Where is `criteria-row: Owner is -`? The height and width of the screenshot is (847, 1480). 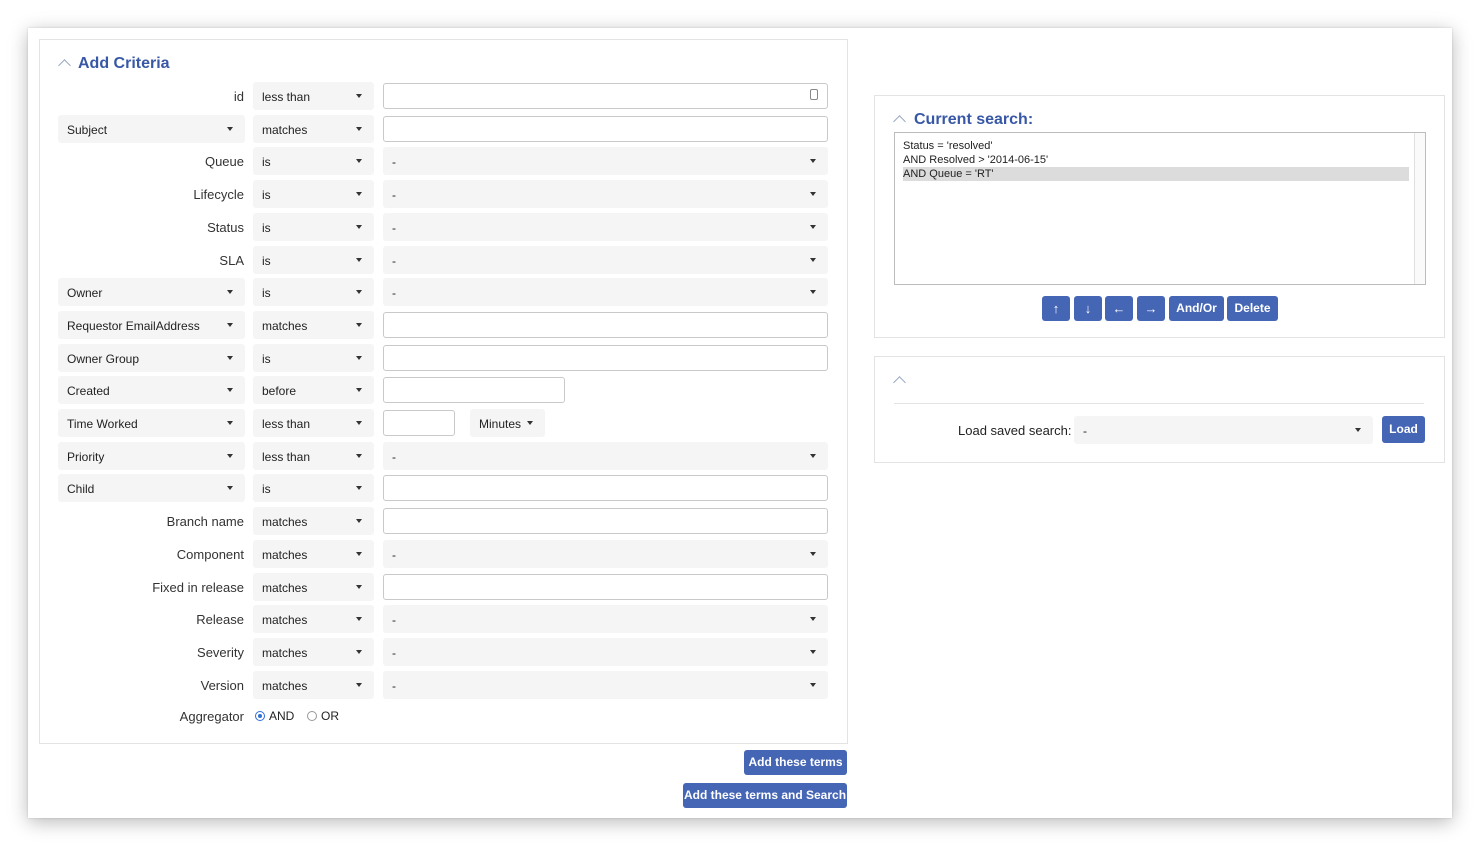
criteria-row: Owner is - is located at coordinates (443, 292).